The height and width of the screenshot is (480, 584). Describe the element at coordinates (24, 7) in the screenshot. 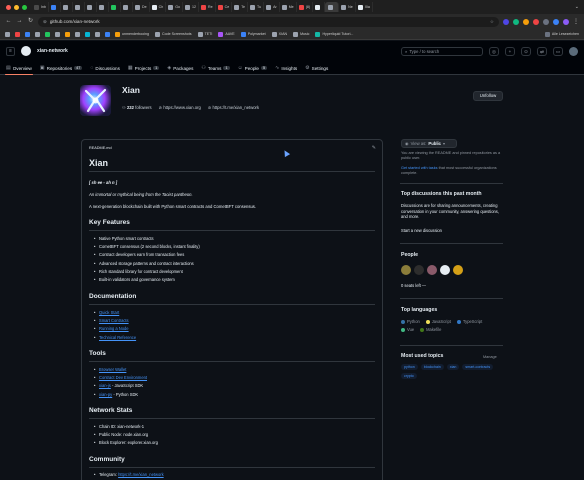

I see `maximize-window-button` at that location.